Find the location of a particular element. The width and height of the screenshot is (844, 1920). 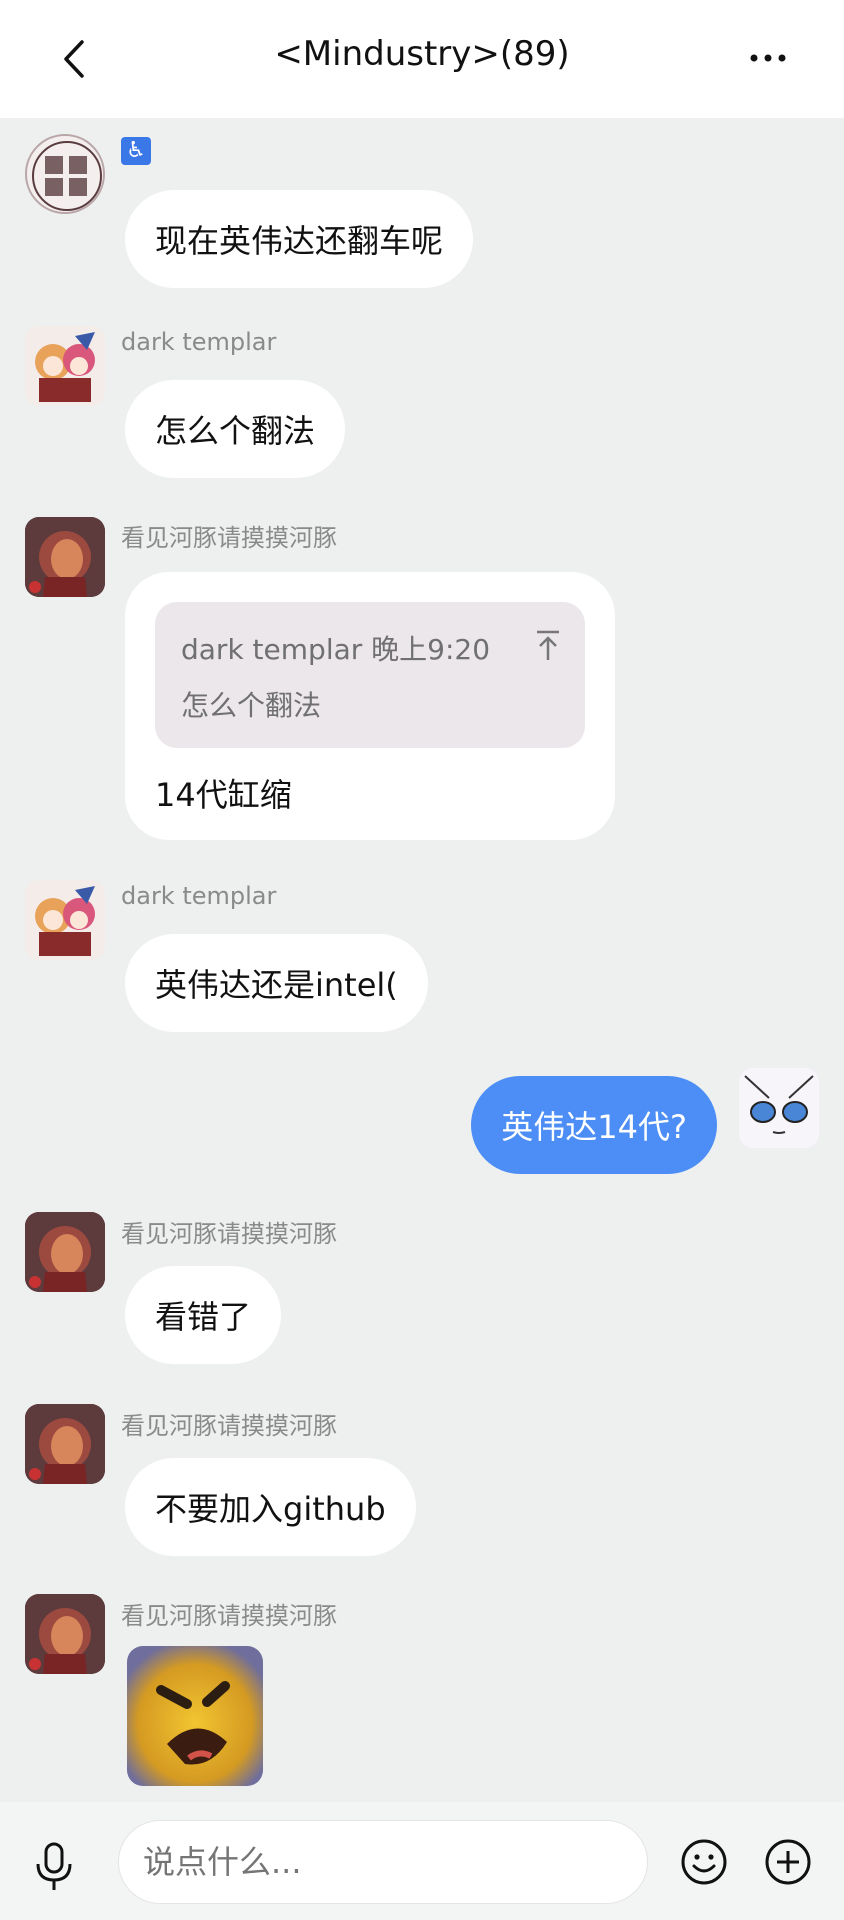

voice-button is located at coordinates (54, 1866).